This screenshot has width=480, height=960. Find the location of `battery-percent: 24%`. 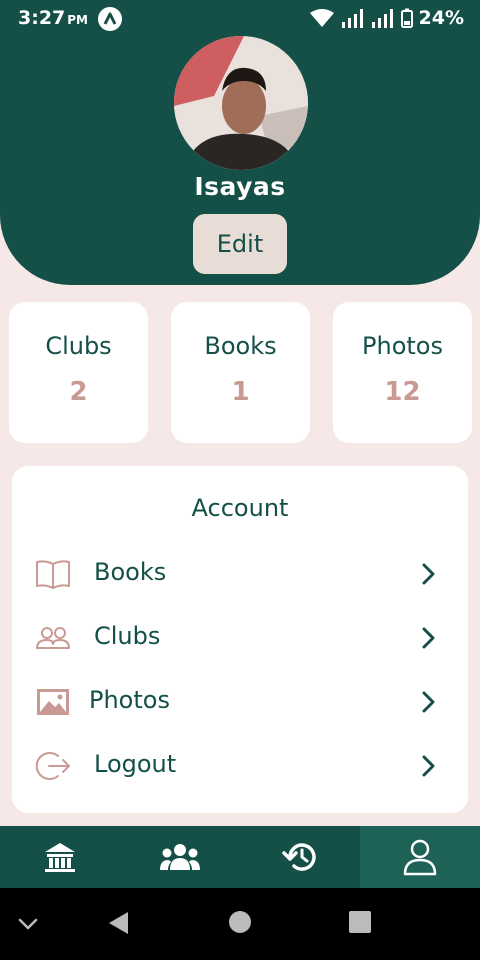

battery-percent: 24% is located at coordinates (441, 18).